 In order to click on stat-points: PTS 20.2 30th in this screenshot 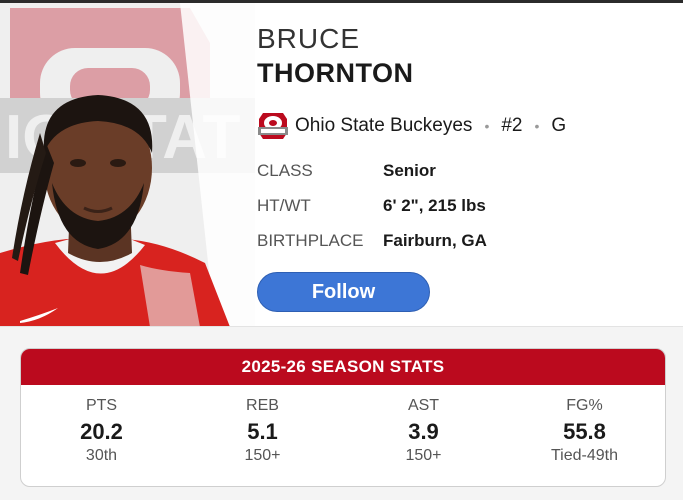, I will do `click(101, 435)`.